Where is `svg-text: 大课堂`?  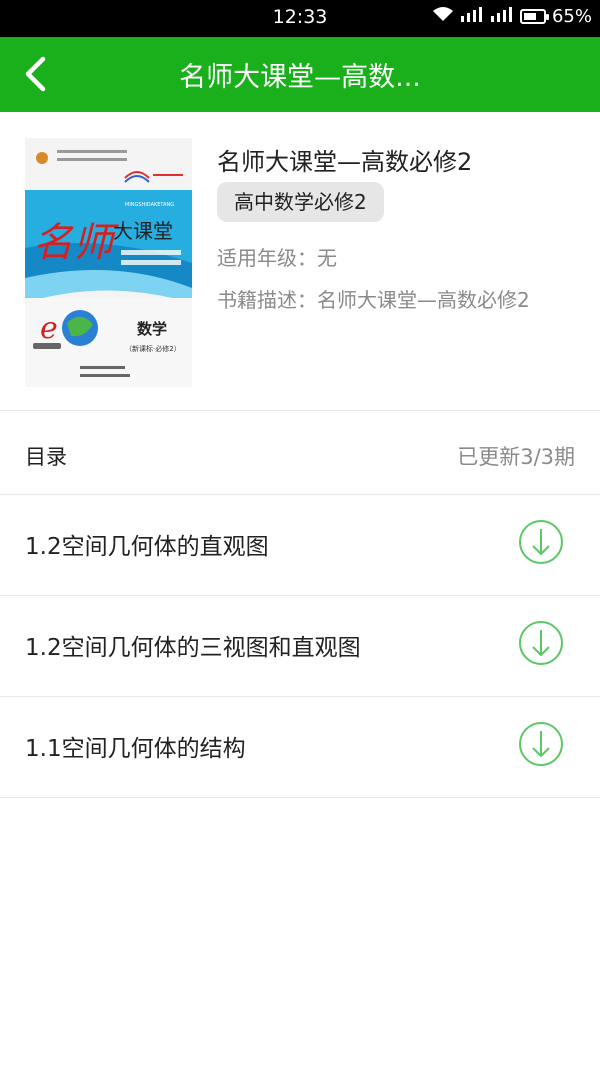 svg-text: 大课堂 is located at coordinates (143, 231).